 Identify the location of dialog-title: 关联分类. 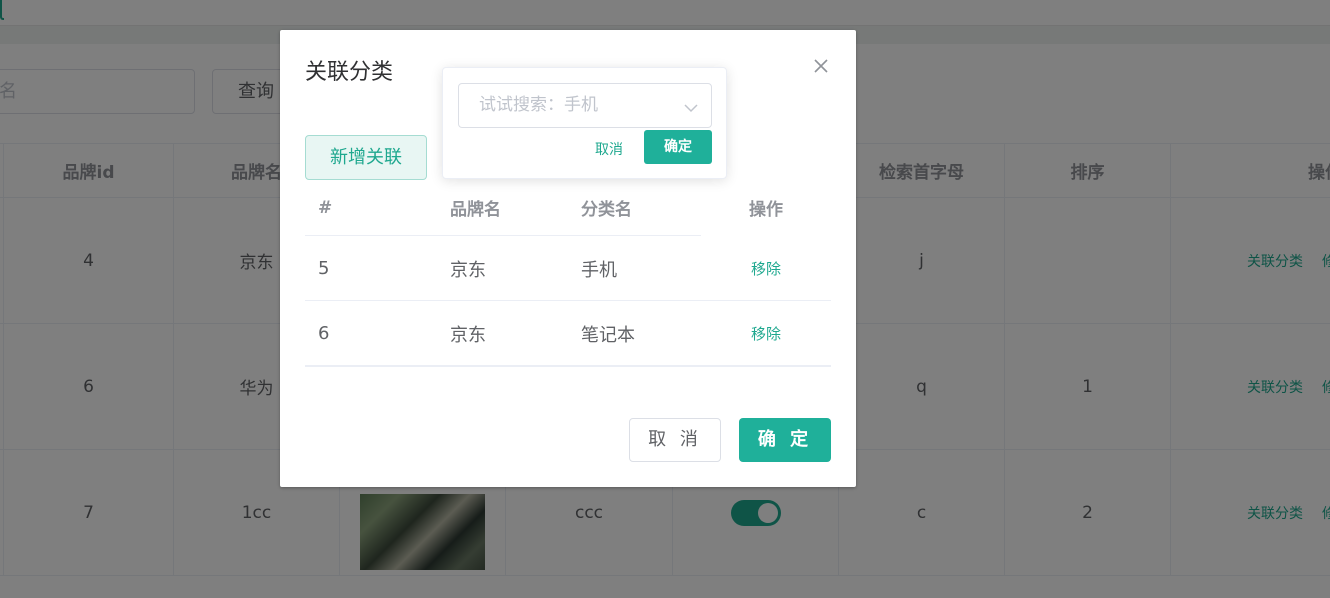
(349, 72).